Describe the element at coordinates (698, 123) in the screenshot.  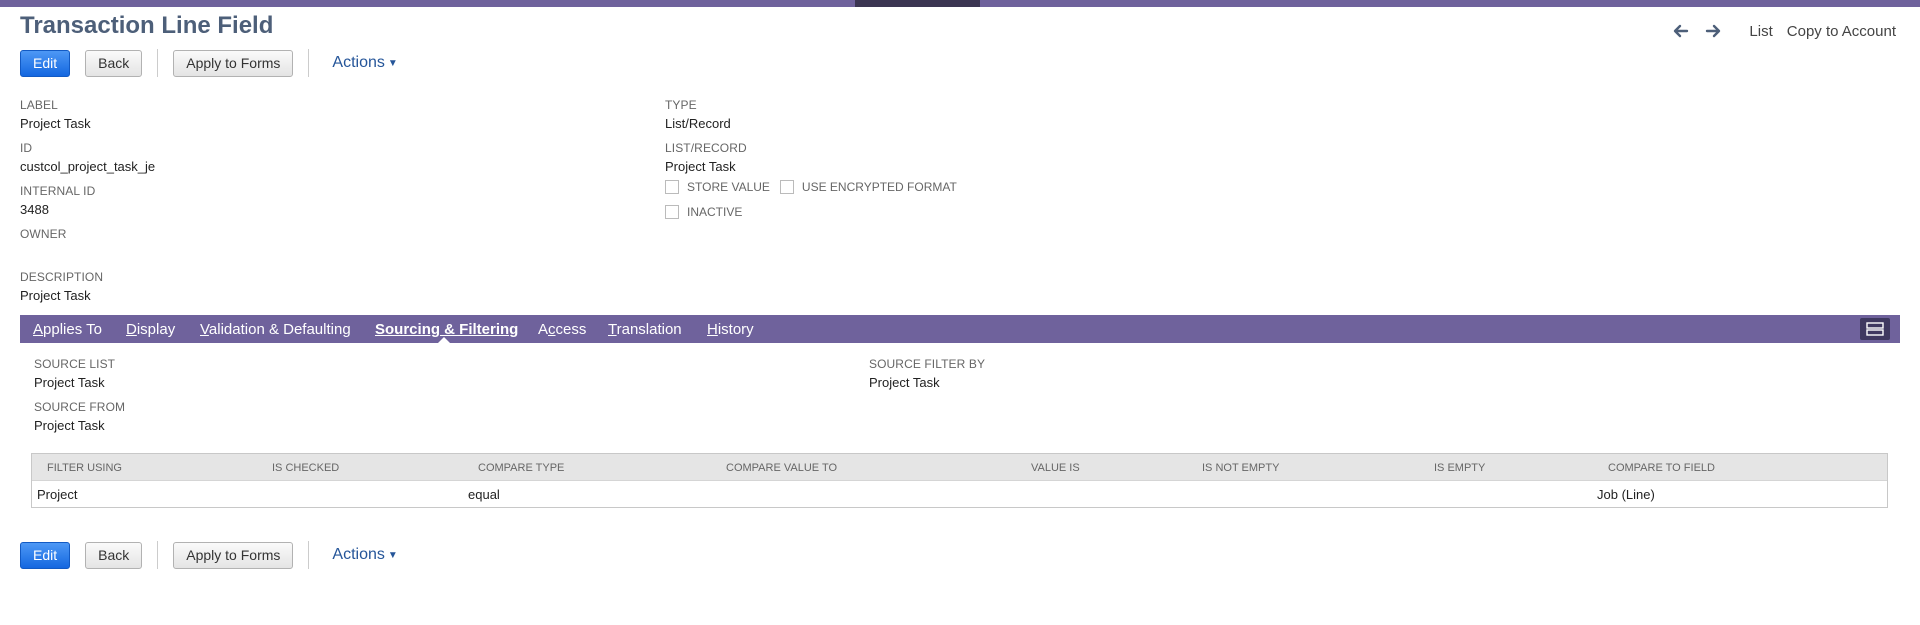
I see `field-value: List/Record` at that location.